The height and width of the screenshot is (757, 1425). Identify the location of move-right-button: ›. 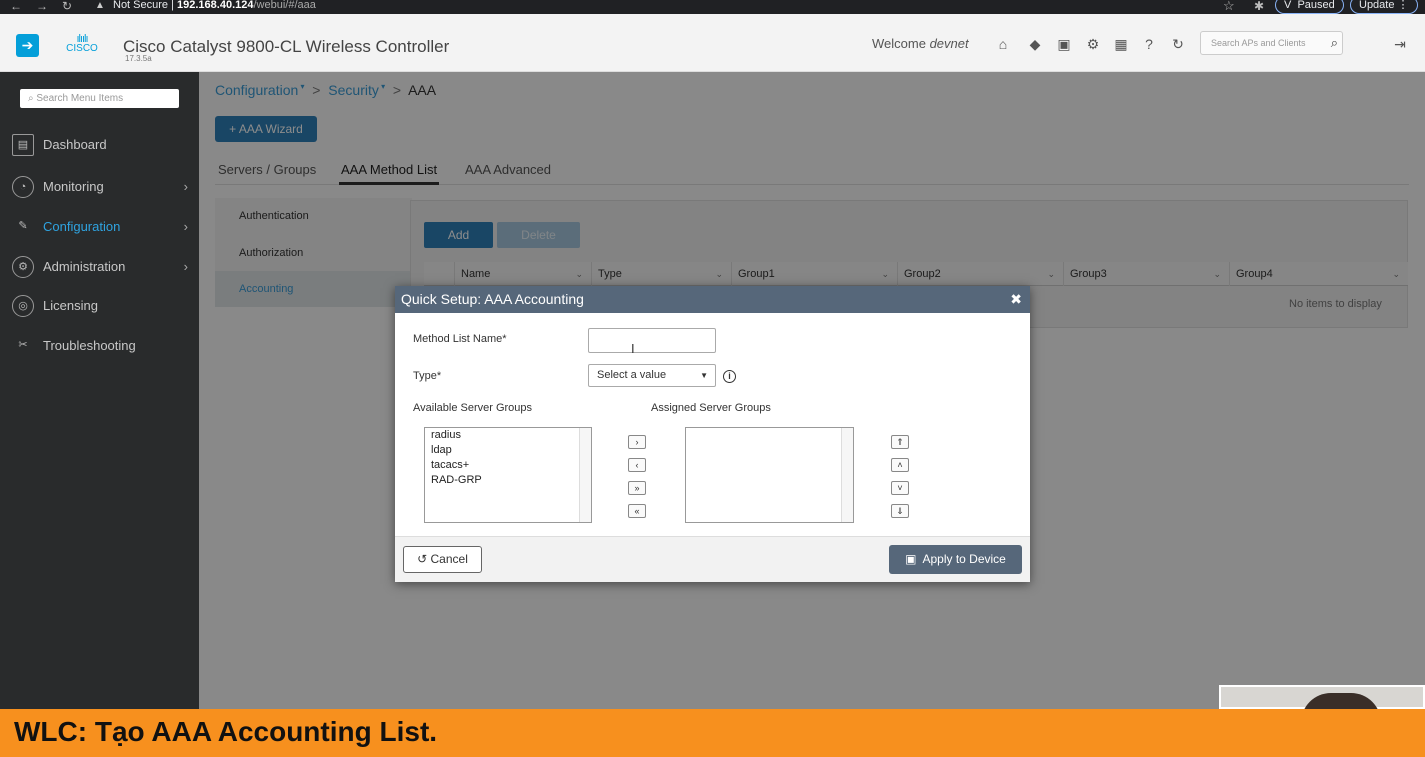
(637, 442).